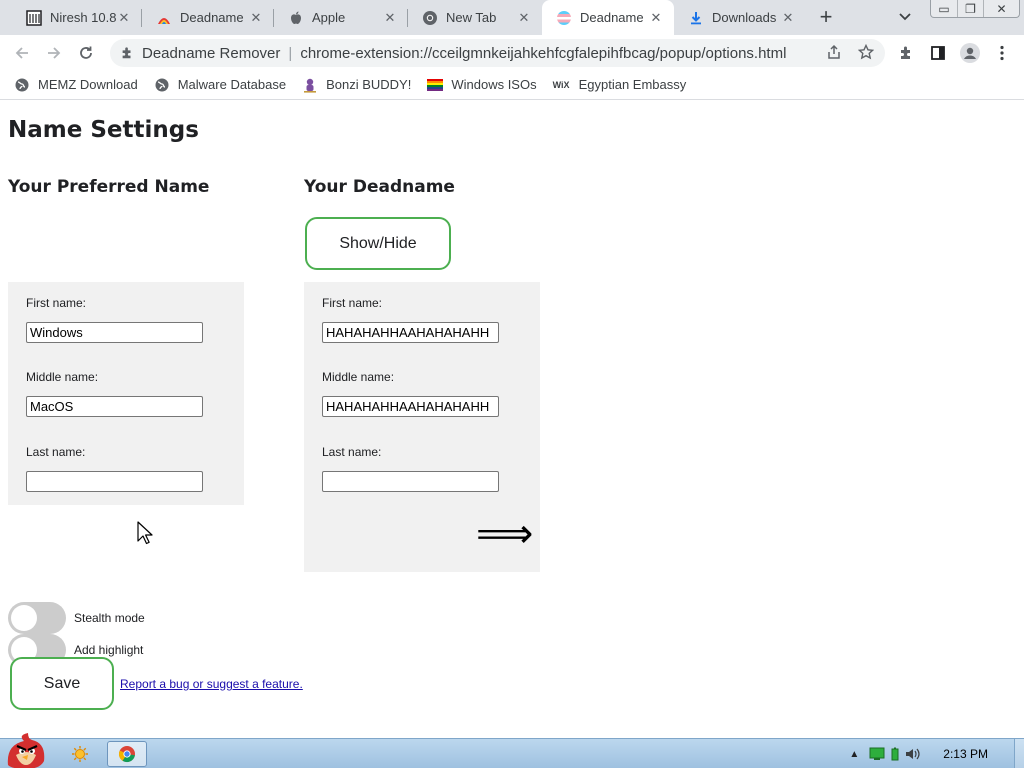 This screenshot has height=768, width=1024. Describe the element at coordinates (482, 85) in the screenshot. I see `bookmark-windows-isos: Windows ISOs` at that location.